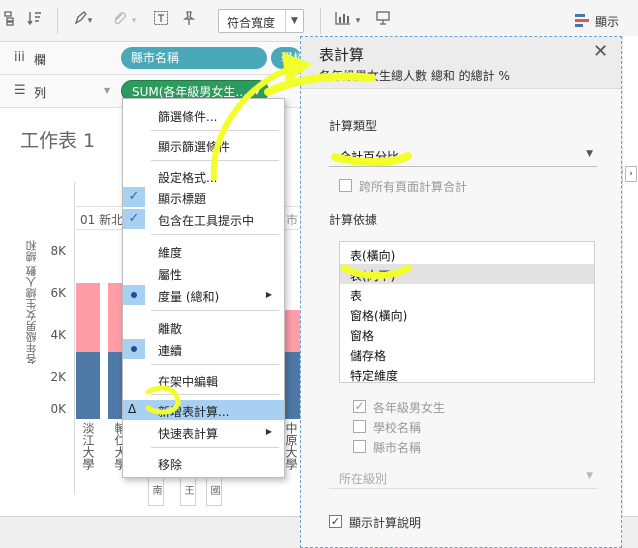 The image size is (638, 548). I want to click on annotation-underline-calc-type, so click(371, 159).